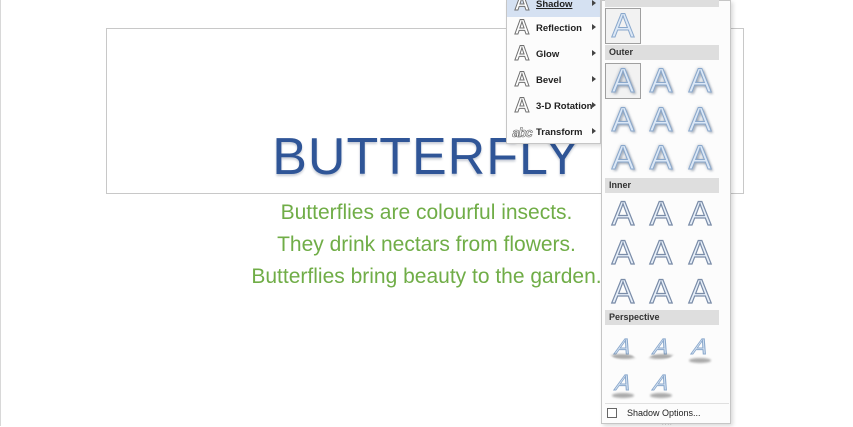 The image size is (853, 427). What do you see at coordinates (522, 80) in the screenshot?
I see `letter-a-bevel-icon: A` at bounding box center [522, 80].